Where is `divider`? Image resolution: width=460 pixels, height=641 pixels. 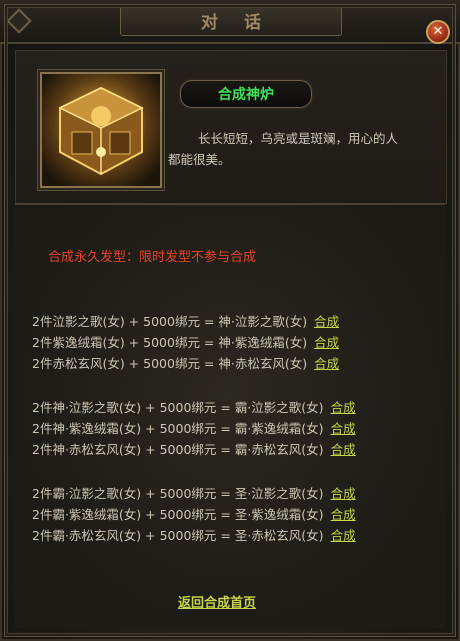 divider is located at coordinates (230, 204).